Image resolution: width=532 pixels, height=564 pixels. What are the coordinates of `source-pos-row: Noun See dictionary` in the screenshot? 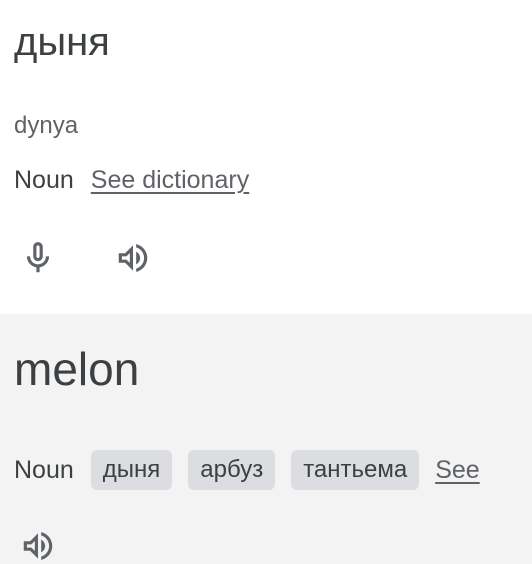 It's located at (131, 180).